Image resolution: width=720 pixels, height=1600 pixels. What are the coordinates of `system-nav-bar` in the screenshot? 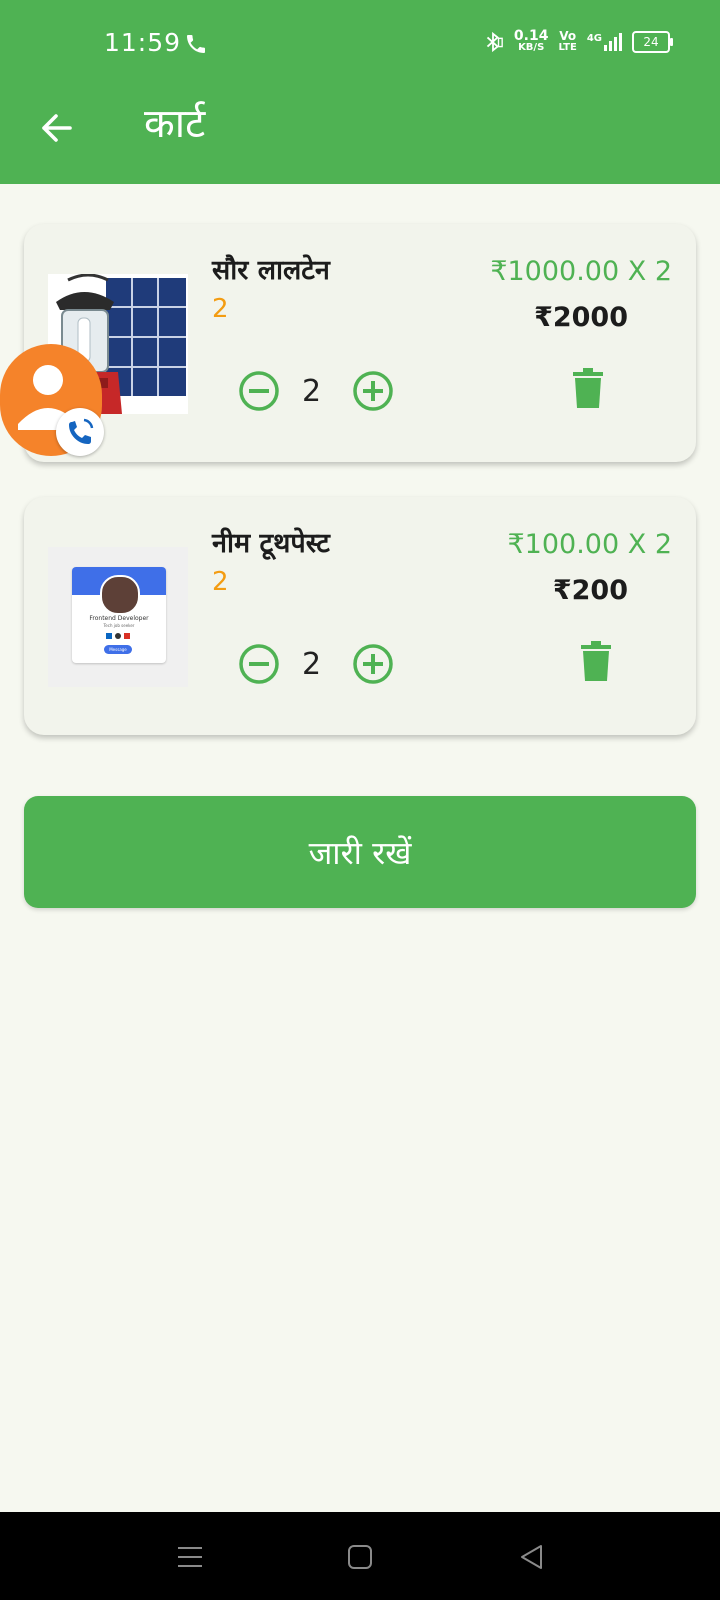 It's located at (360, 1556).